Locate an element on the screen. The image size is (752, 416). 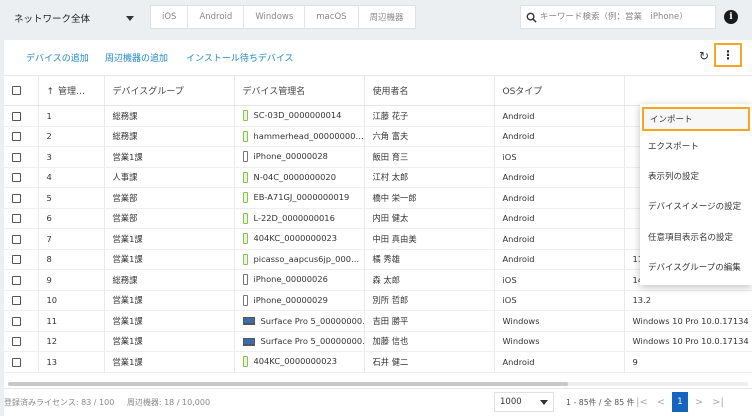
scrollbar-thumb is located at coordinates (288, 384).